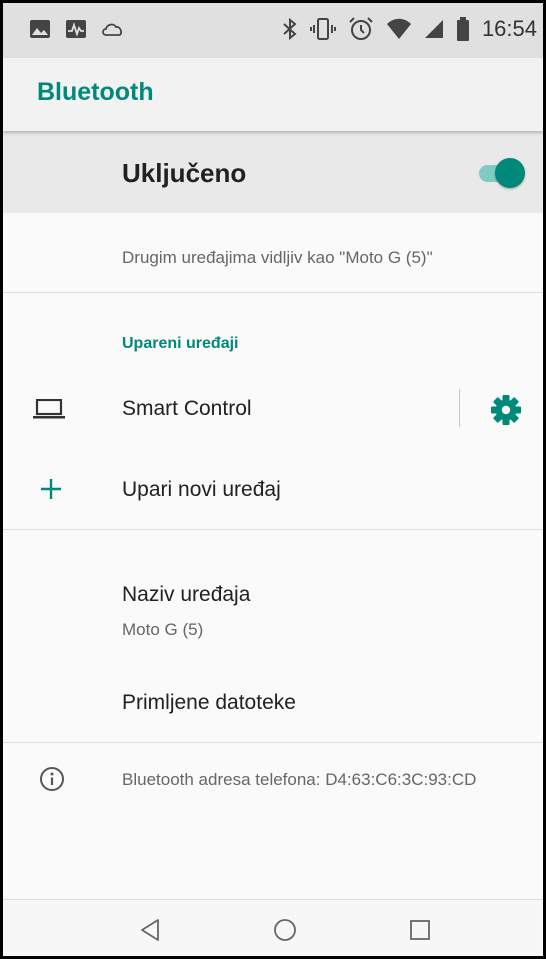  I want to click on received-files-label: Primljene datoteke, so click(209, 702).